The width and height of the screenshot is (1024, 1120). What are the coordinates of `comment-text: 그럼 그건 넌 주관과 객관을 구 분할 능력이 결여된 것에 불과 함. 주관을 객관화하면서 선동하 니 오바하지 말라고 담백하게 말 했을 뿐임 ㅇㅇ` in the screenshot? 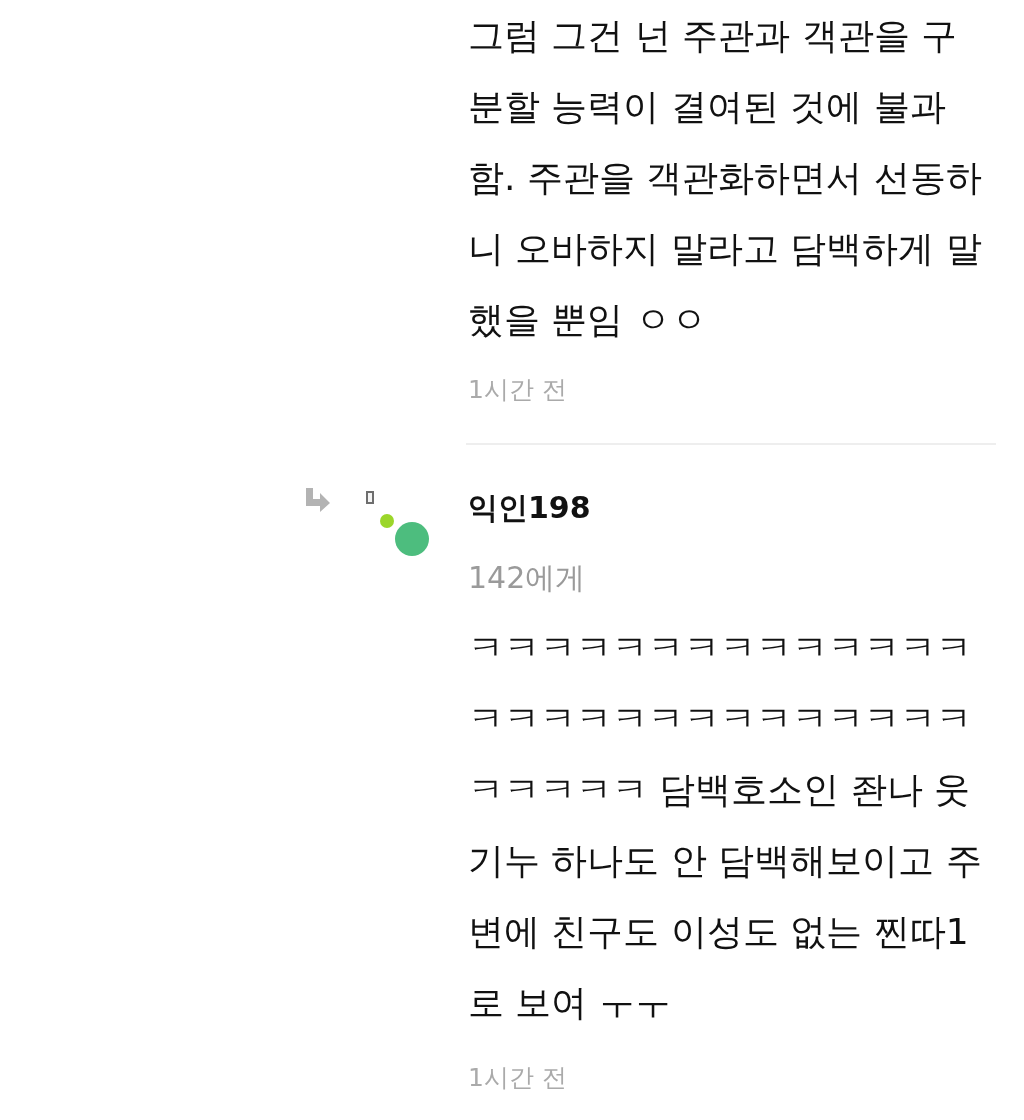 It's located at (725, 178).